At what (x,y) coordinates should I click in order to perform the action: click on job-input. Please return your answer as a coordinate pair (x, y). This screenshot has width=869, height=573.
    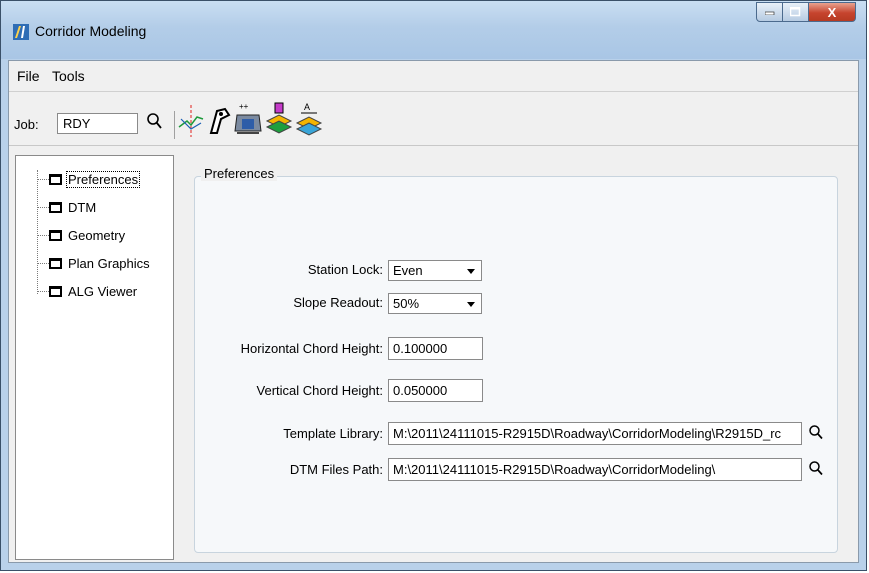
    Looking at the image, I should click on (97, 123).